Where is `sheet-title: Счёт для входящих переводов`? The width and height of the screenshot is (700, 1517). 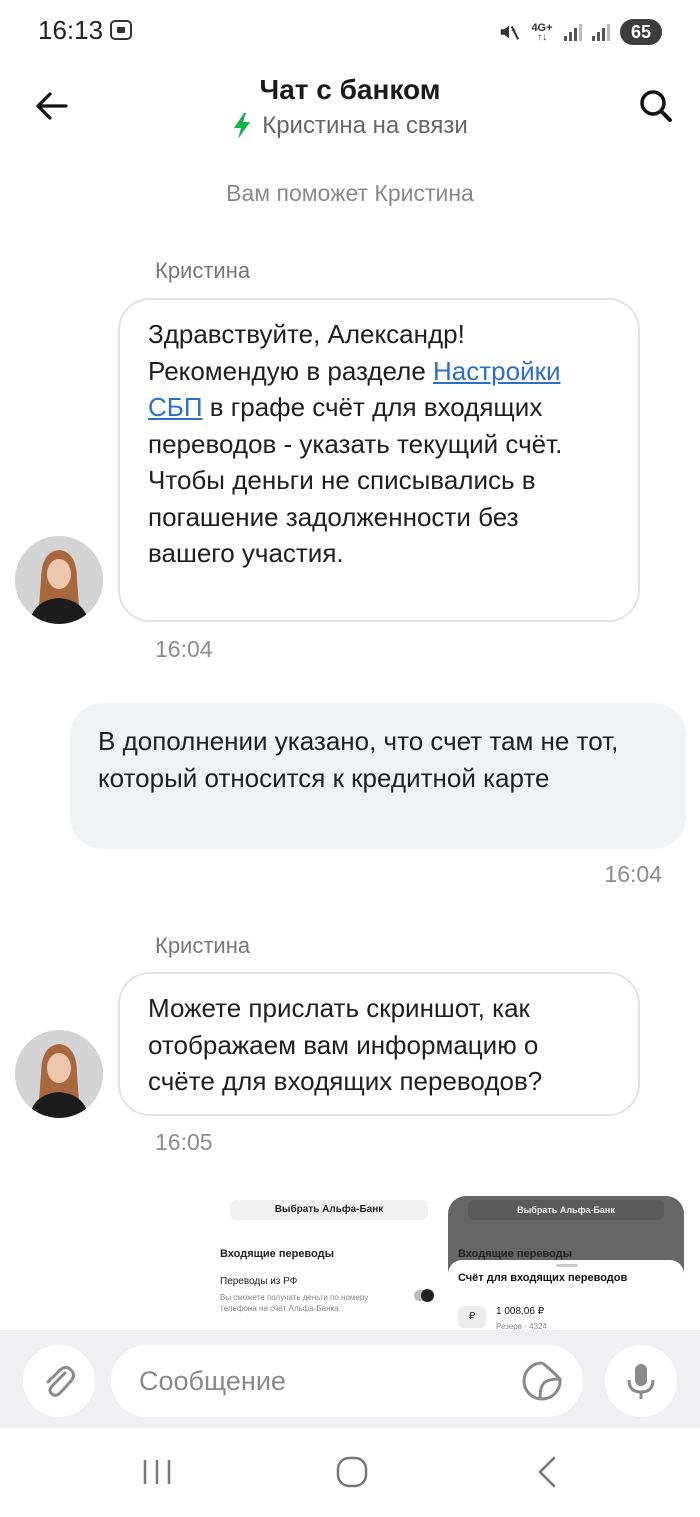 sheet-title: Счёт для входящих переводов is located at coordinates (543, 1278).